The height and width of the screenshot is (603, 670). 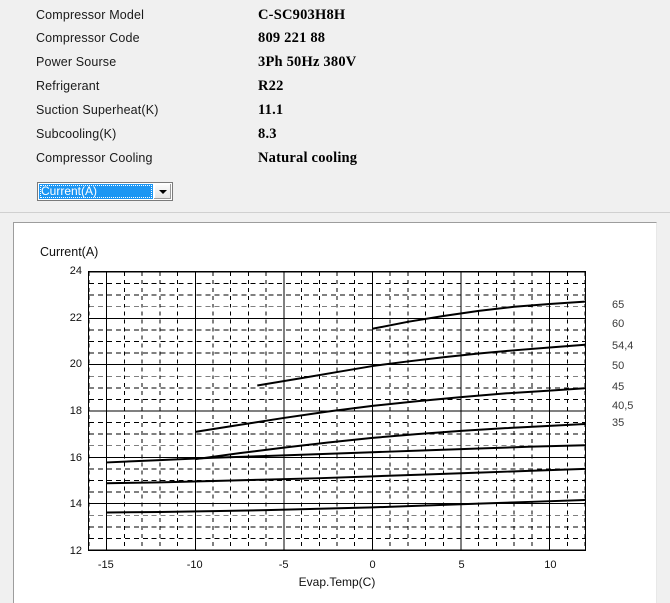 I want to click on x-tick-label: -5, so click(x=283, y=565).